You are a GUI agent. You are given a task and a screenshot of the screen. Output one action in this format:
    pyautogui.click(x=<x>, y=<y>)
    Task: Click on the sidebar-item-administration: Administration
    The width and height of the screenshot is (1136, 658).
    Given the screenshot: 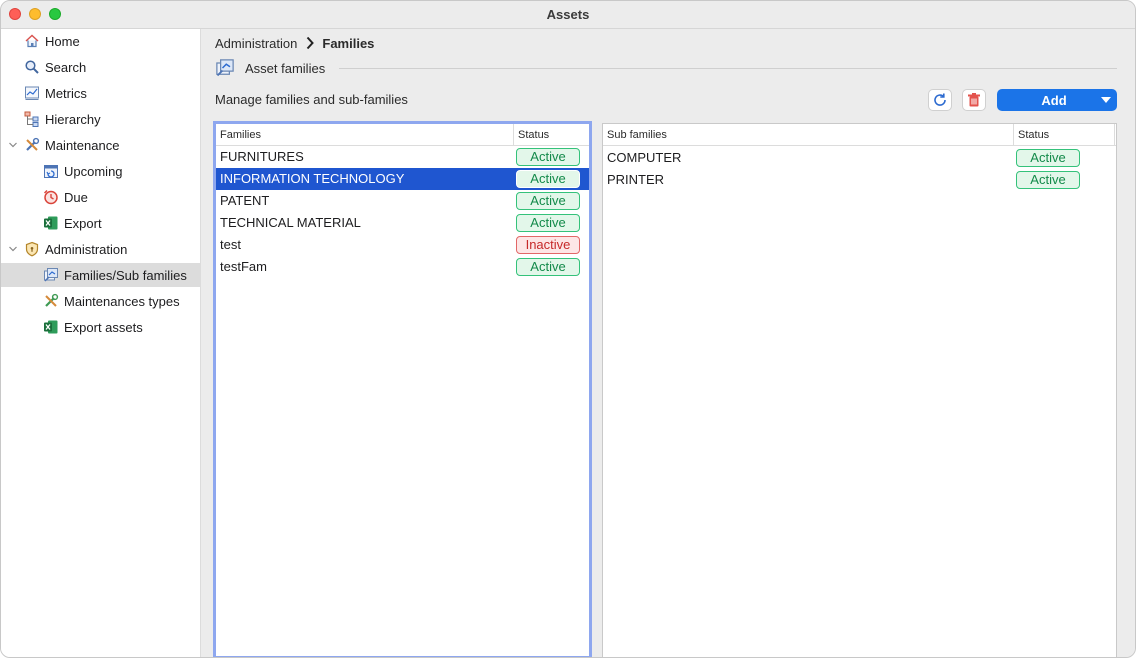 What is the action you would take?
    pyautogui.click(x=100, y=249)
    